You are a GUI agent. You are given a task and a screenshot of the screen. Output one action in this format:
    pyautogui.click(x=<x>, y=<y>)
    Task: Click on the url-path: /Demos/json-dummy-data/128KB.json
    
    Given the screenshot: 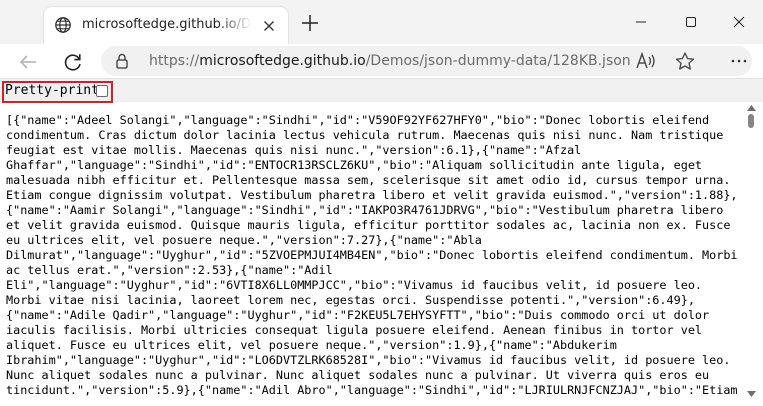 What is the action you would take?
    pyautogui.click(x=498, y=61)
    